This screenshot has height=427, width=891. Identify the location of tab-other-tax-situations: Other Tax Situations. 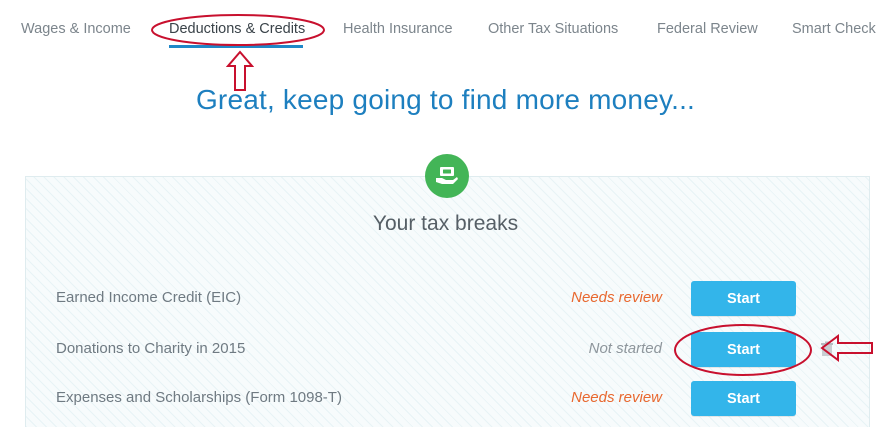
(553, 29).